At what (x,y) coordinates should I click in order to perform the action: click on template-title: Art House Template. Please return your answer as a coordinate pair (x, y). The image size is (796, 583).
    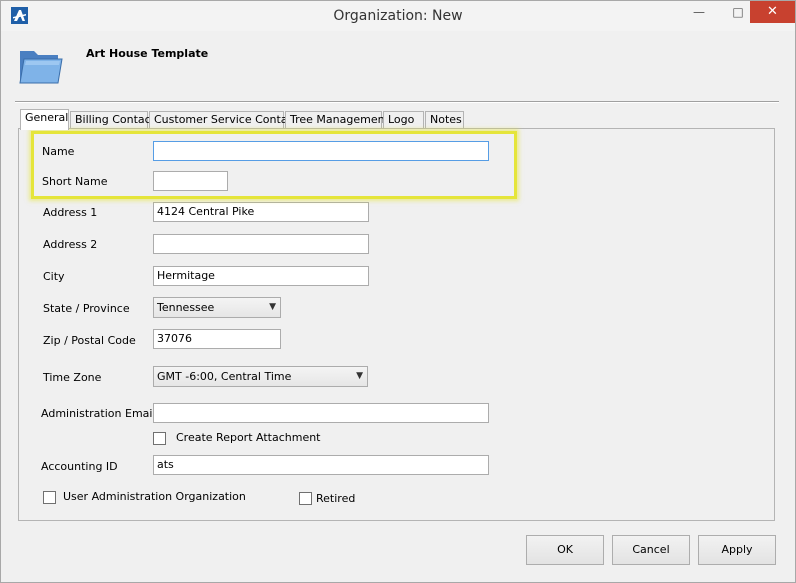
    Looking at the image, I should click on (147, 53).